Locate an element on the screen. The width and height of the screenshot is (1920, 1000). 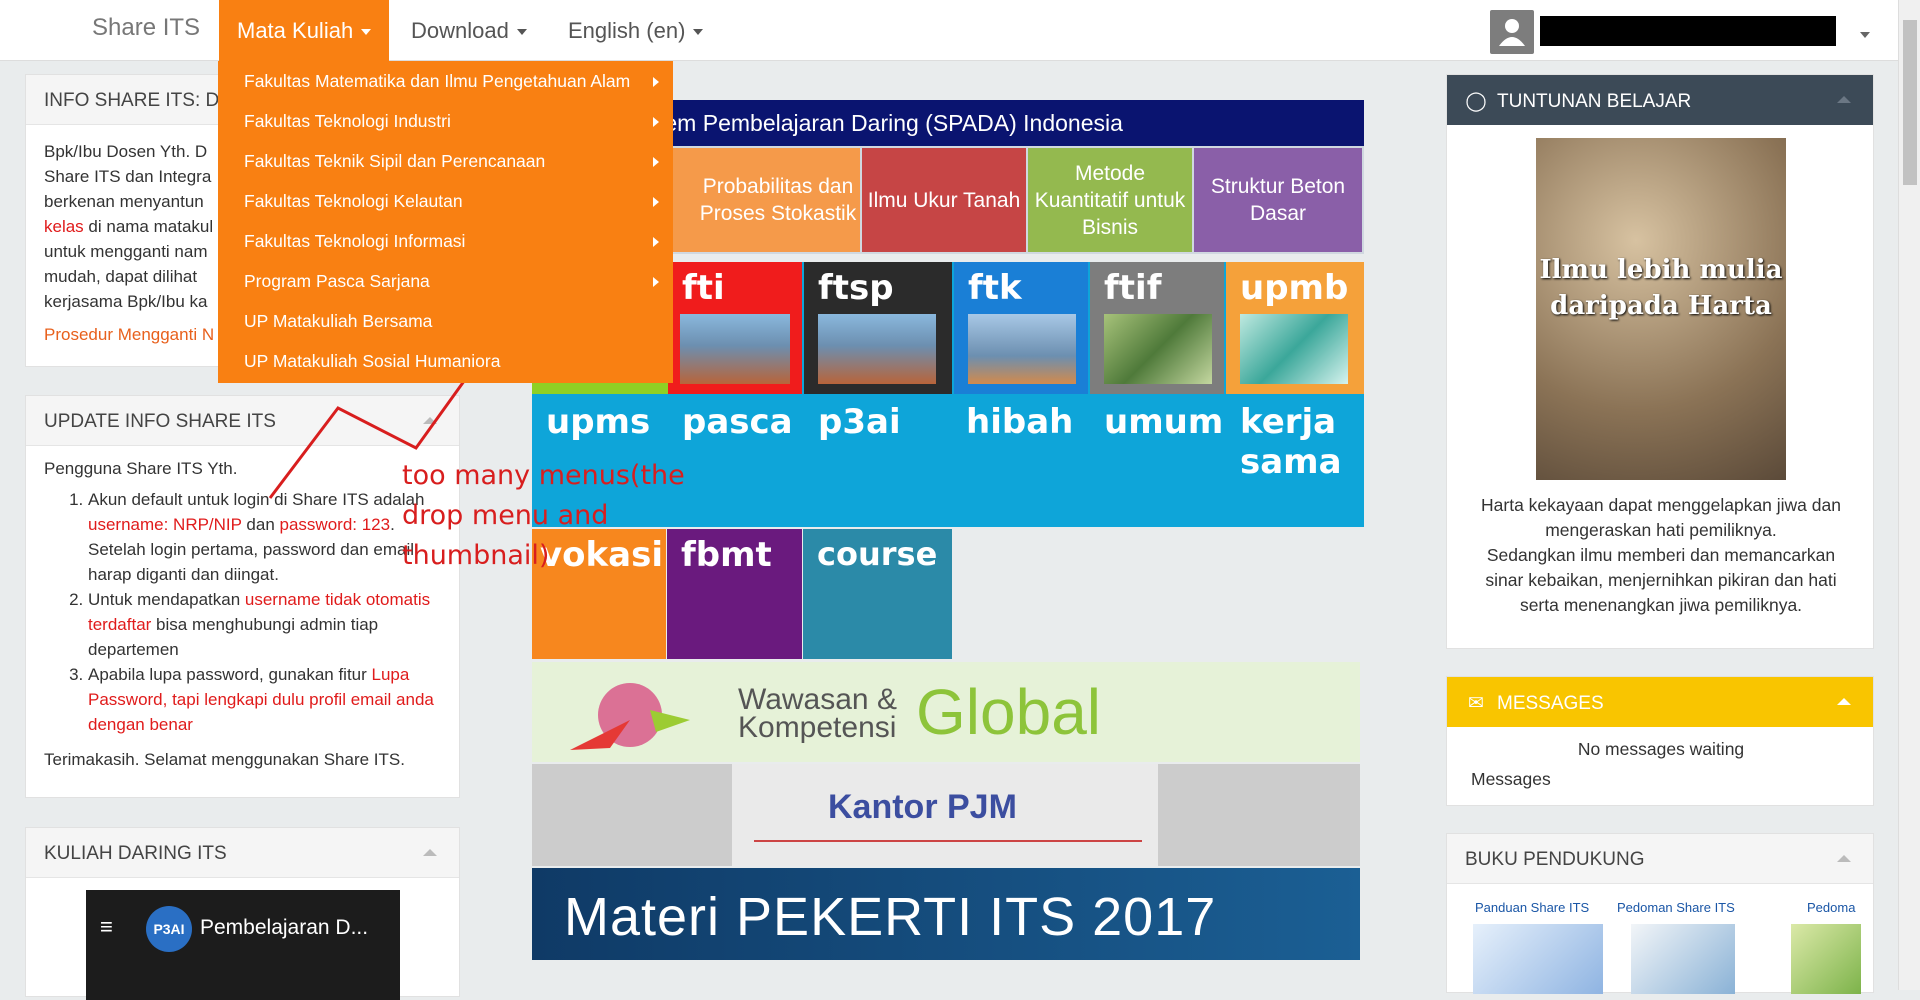
dropdown-item-up-soshum: UP Matakuliah Sosial Humaniora is located at coordinates (445, 361).